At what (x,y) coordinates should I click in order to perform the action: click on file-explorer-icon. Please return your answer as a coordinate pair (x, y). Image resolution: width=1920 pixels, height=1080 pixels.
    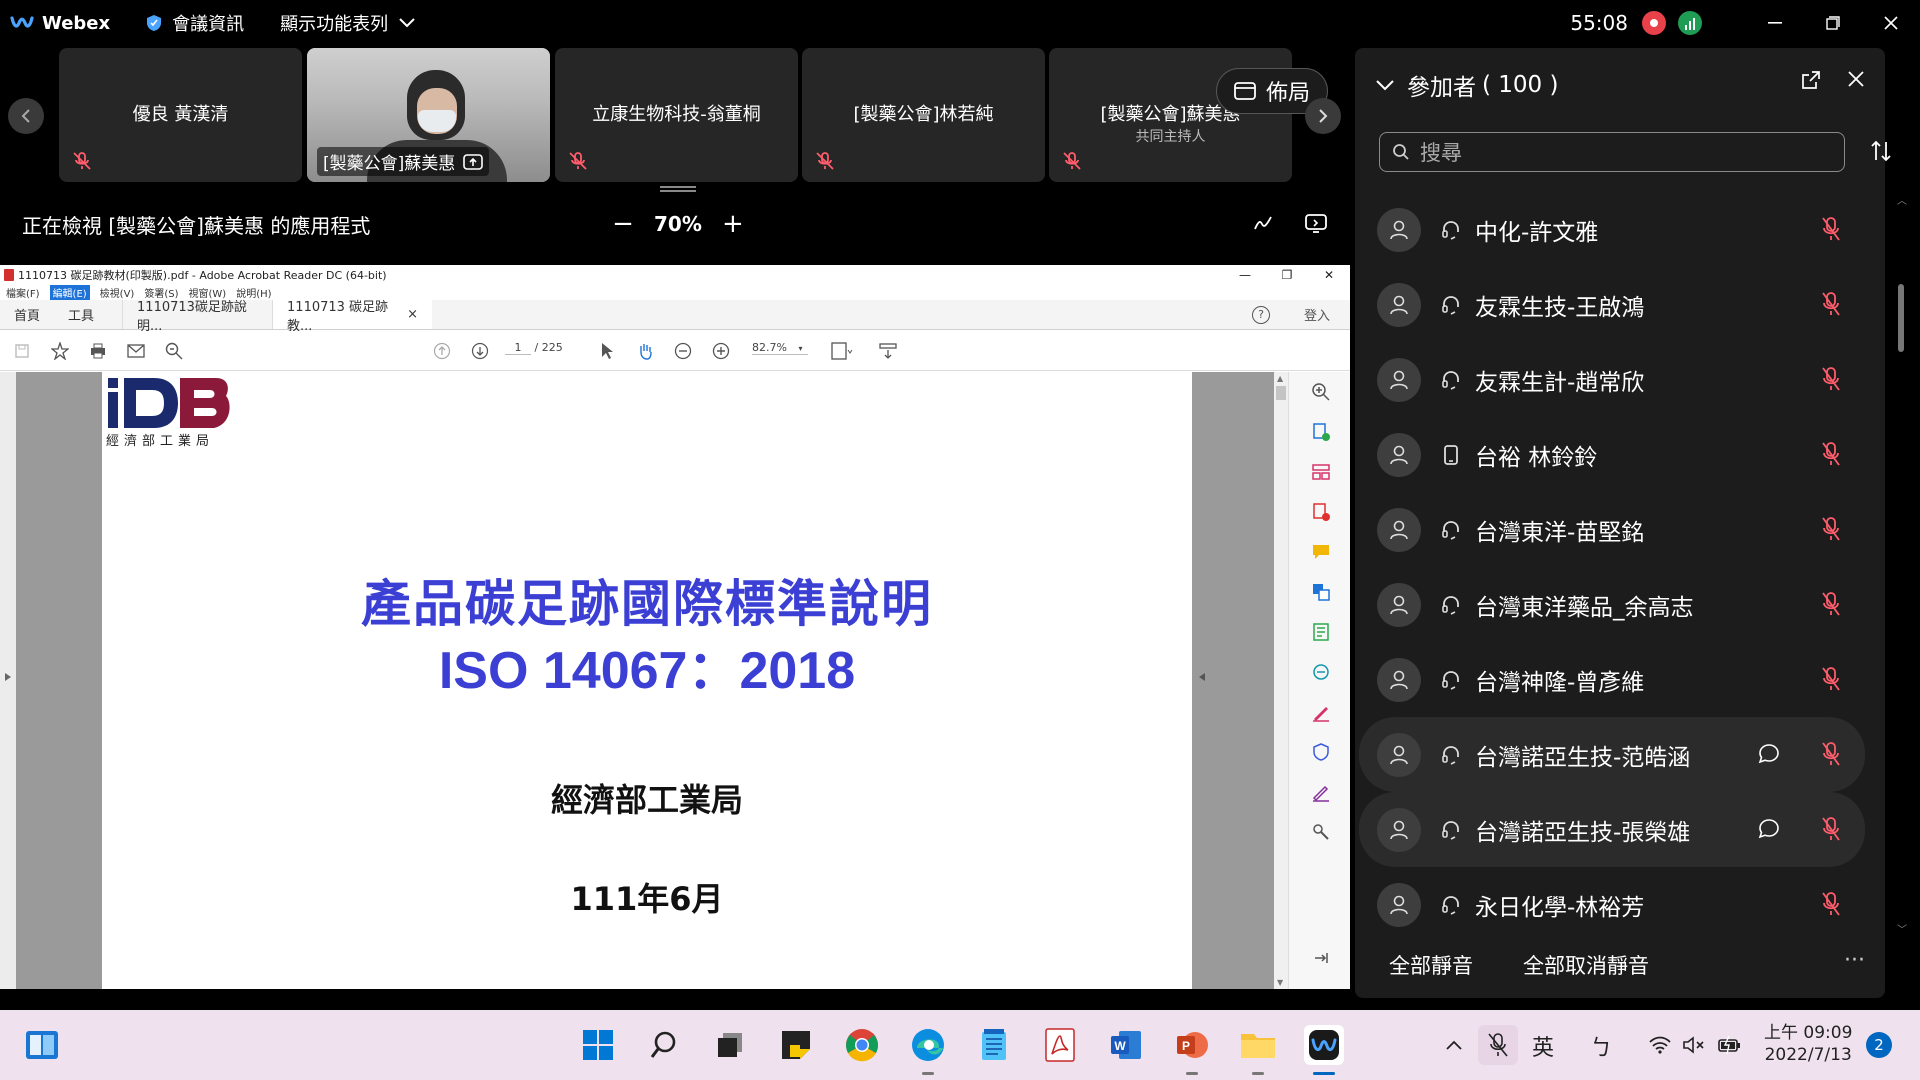
    Looking at the image, I should click on (1258, 1045).